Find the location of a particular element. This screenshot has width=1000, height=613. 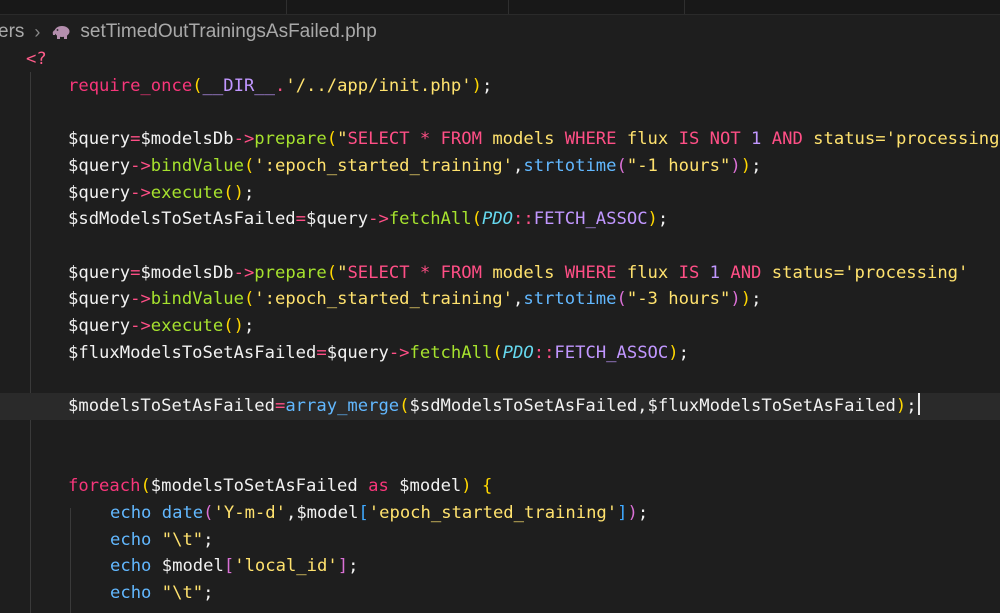

code-token: 1 is located at coordinates (761, 139).